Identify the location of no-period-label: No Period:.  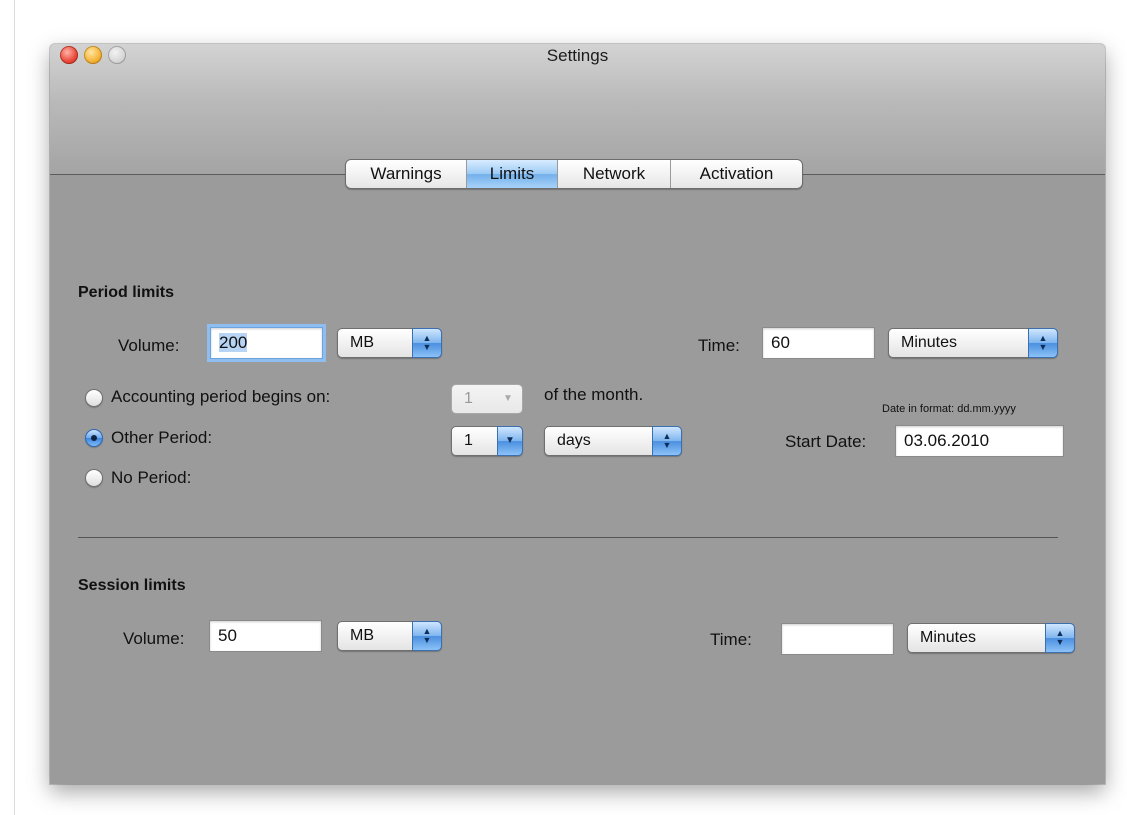
(151, 477).